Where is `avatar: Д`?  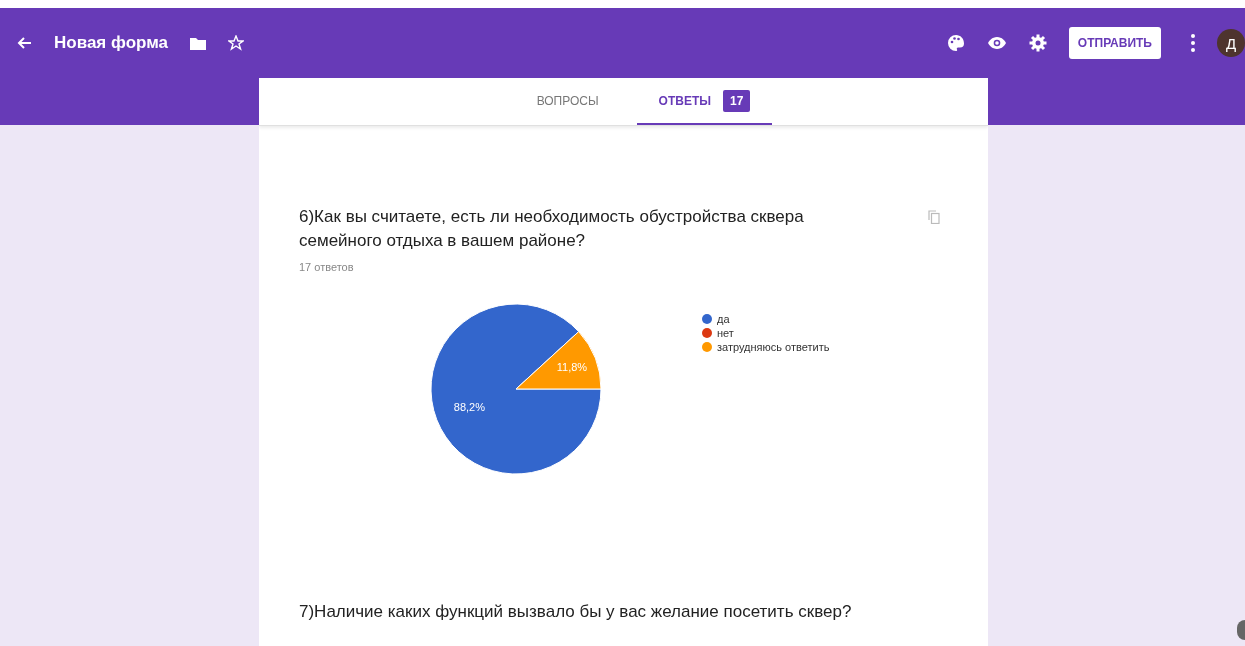 avatar: Д is located at coordinates (1231, 43).